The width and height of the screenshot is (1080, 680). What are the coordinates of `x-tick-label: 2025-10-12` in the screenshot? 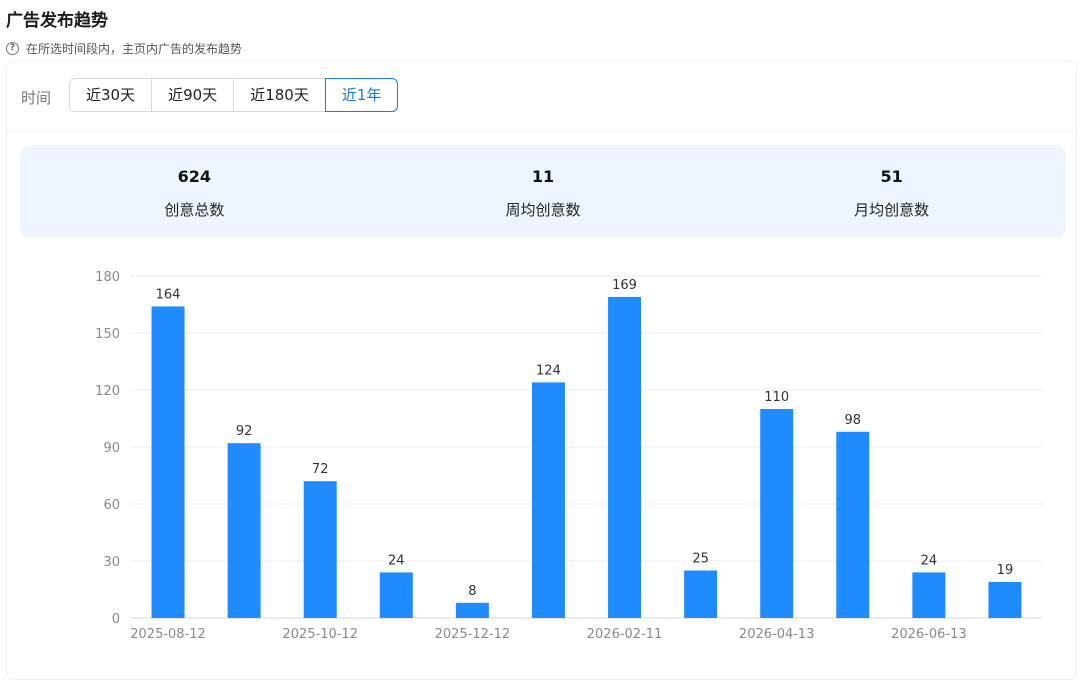 It's located at (320, 634).